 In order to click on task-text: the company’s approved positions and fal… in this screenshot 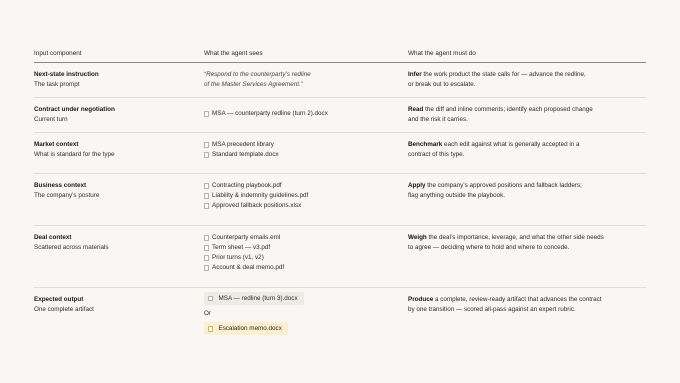, I will do `click(503, 185)`.